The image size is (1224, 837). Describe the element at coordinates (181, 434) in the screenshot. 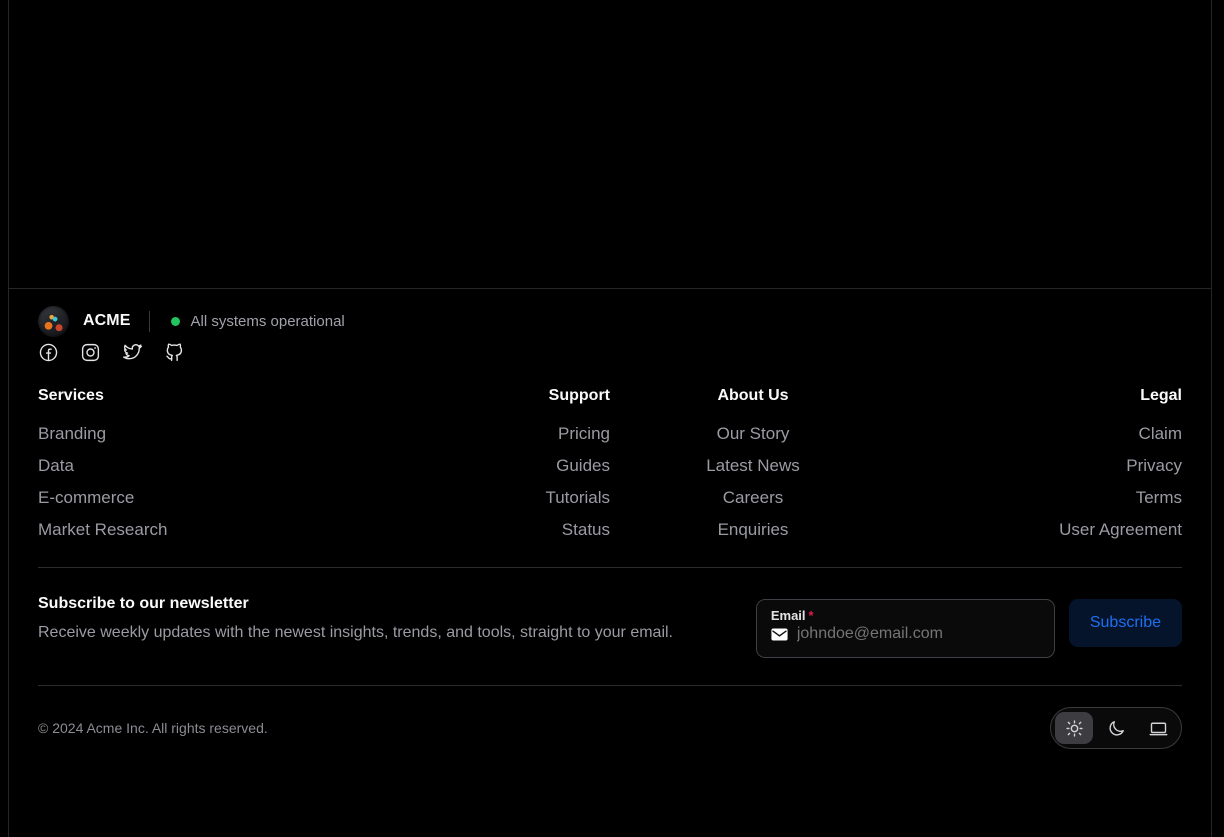

I see `footer-link: Branding` at that location.